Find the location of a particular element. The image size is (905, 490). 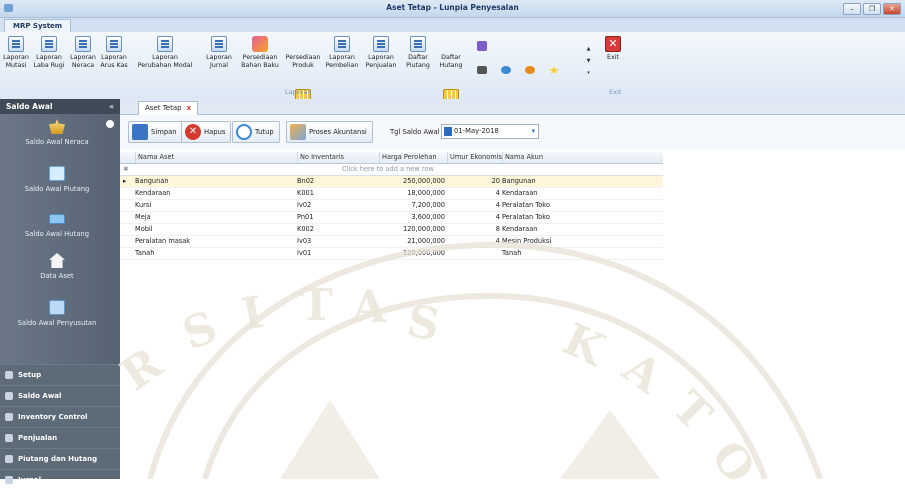

gallery-icon is located at coordinates (482, 46).